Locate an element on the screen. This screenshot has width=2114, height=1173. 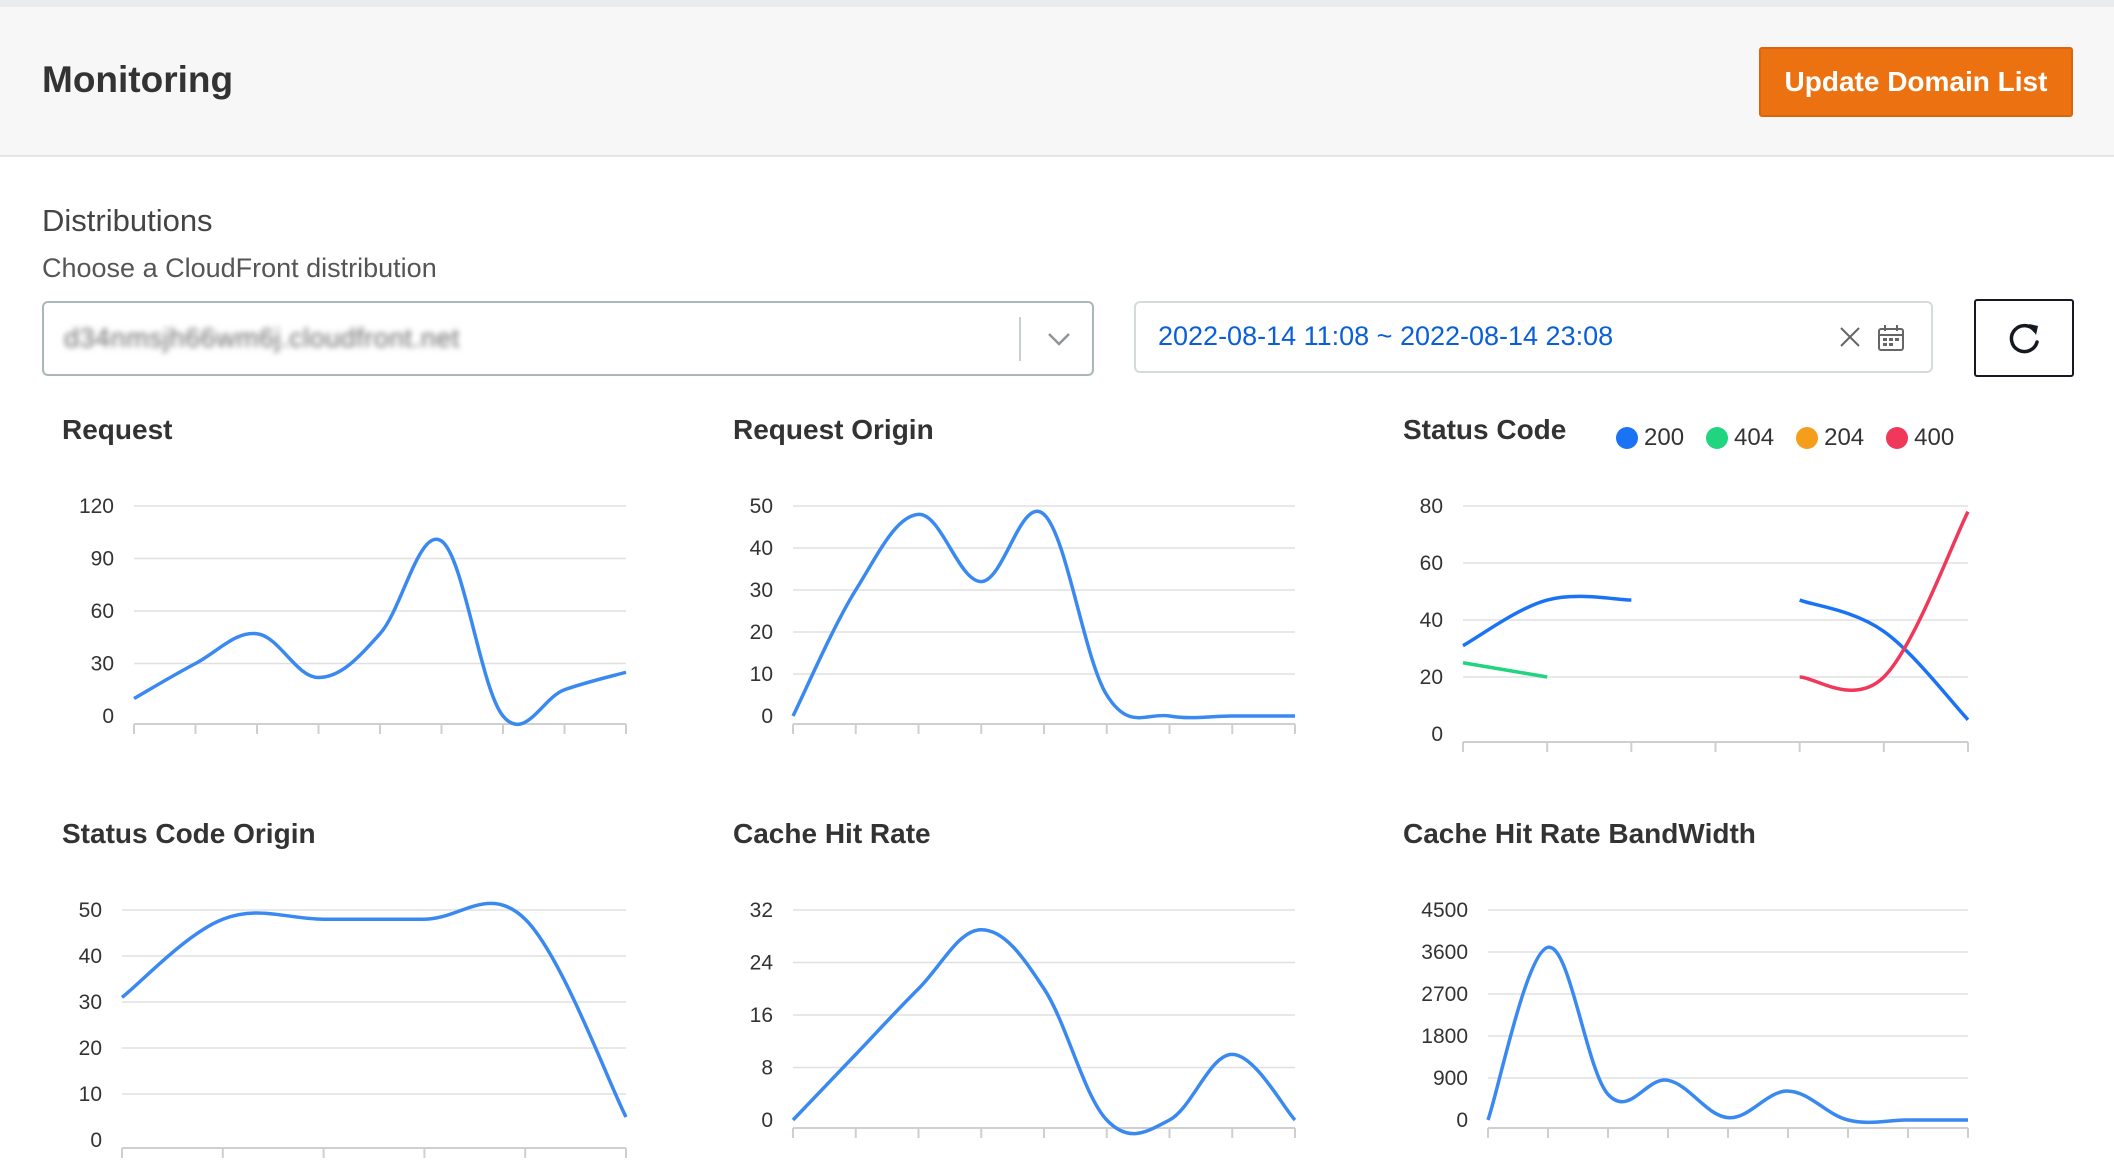
y-tick-label: 1800 is located at coordinates (1444, 1036).